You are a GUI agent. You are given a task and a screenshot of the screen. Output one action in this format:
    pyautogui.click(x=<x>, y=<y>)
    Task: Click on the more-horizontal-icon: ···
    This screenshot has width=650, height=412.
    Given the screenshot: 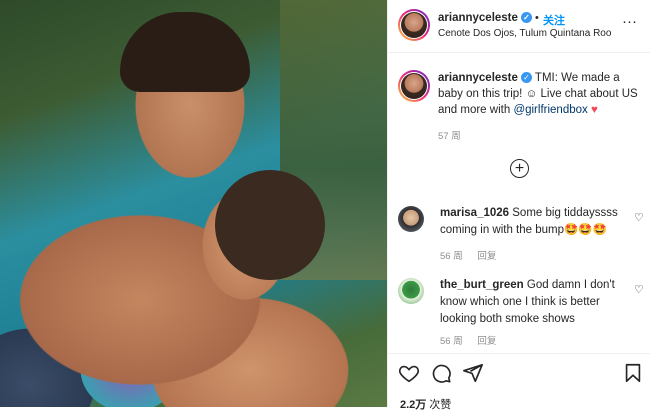 What is the action you would take?
    pyautogui.click(x=629, y=21)
    